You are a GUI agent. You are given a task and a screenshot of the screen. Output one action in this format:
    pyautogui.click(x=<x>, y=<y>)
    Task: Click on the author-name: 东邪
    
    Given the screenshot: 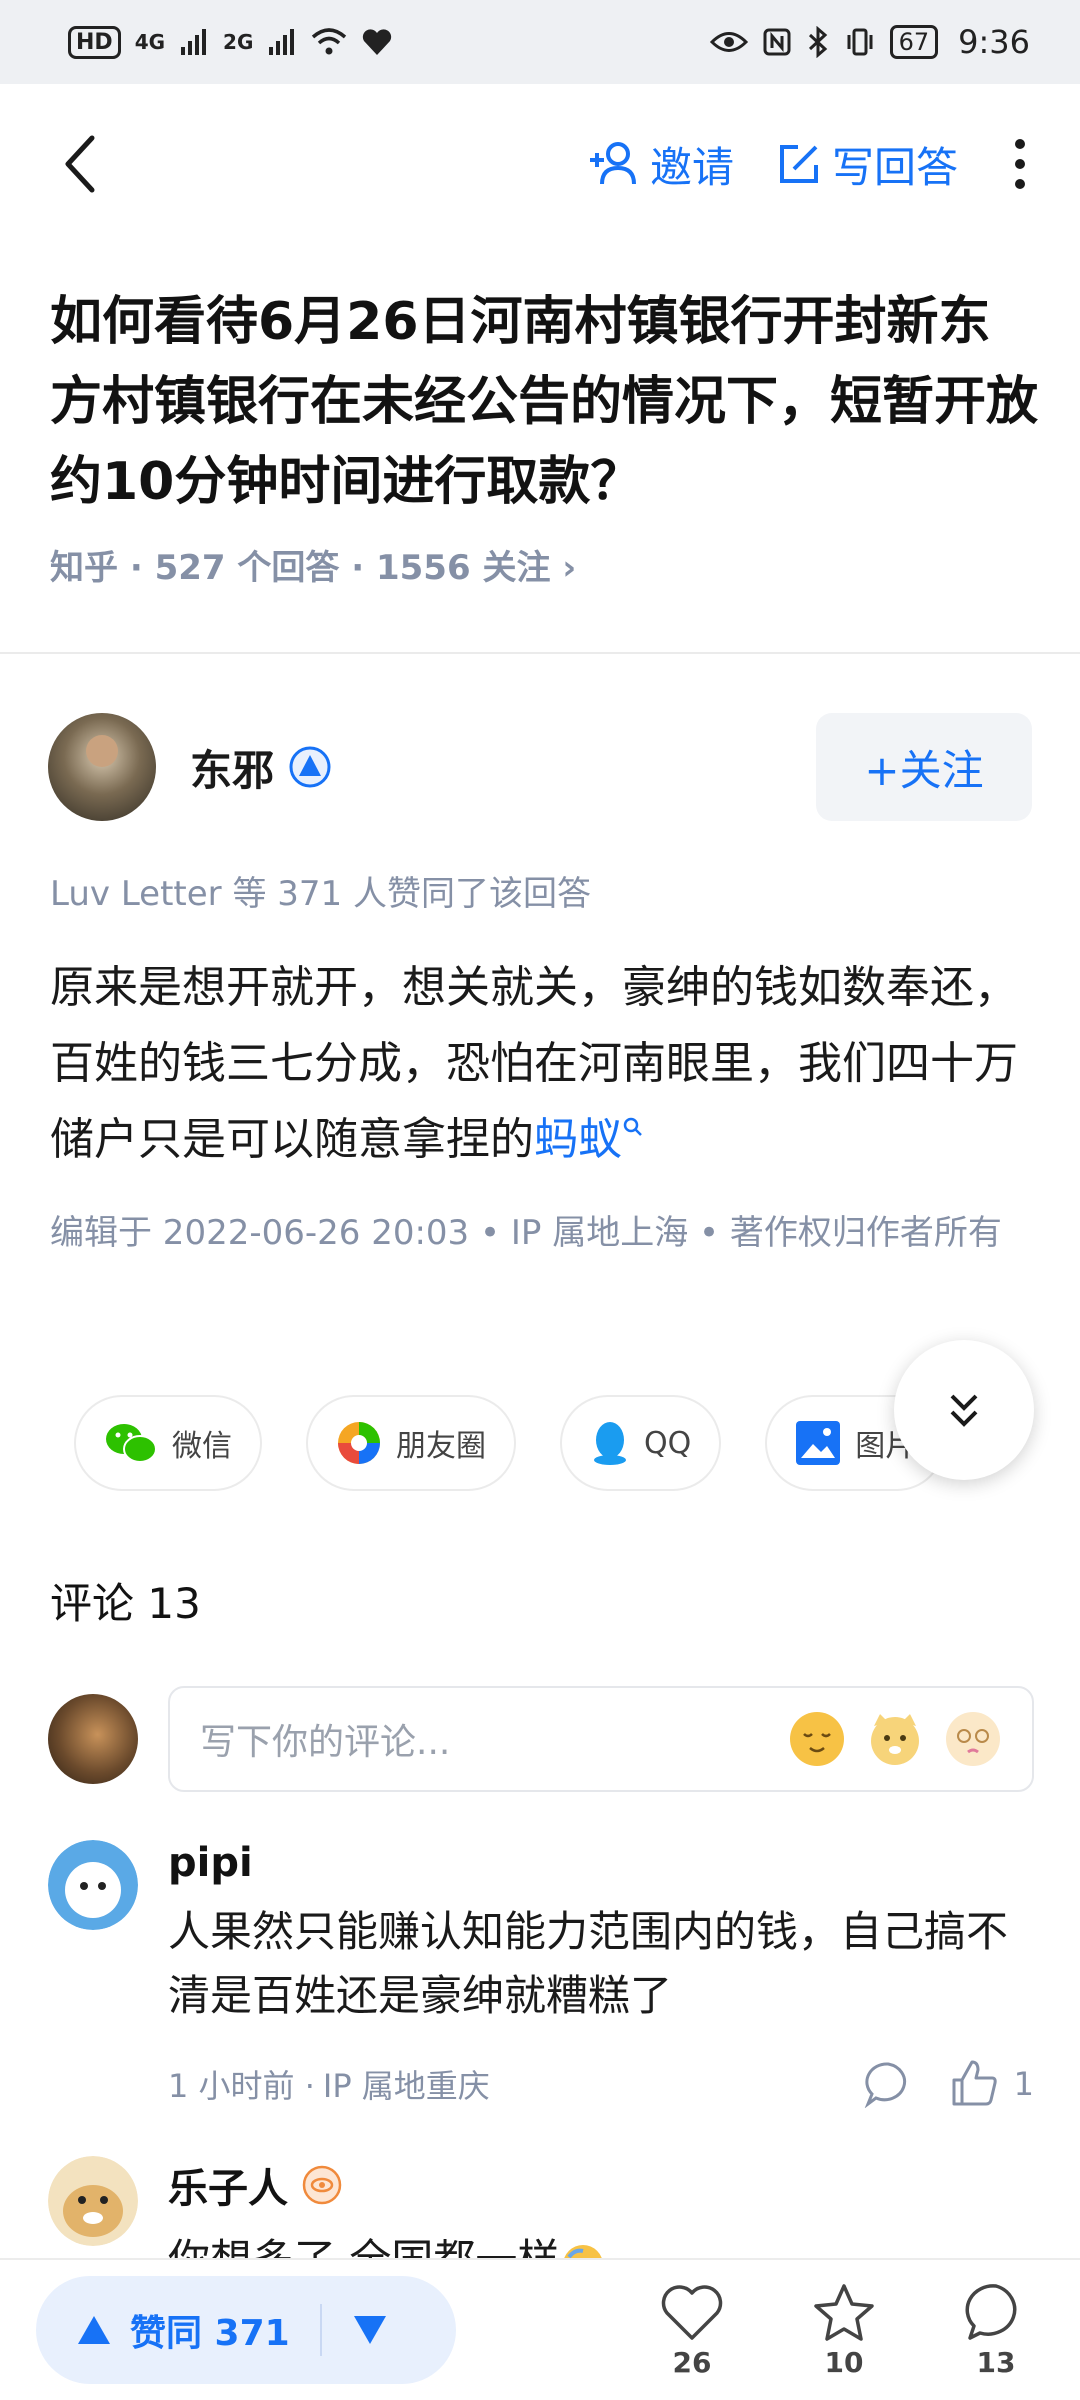 What is the action you would take?
    pyautogui.click(x=232, y=767)
    